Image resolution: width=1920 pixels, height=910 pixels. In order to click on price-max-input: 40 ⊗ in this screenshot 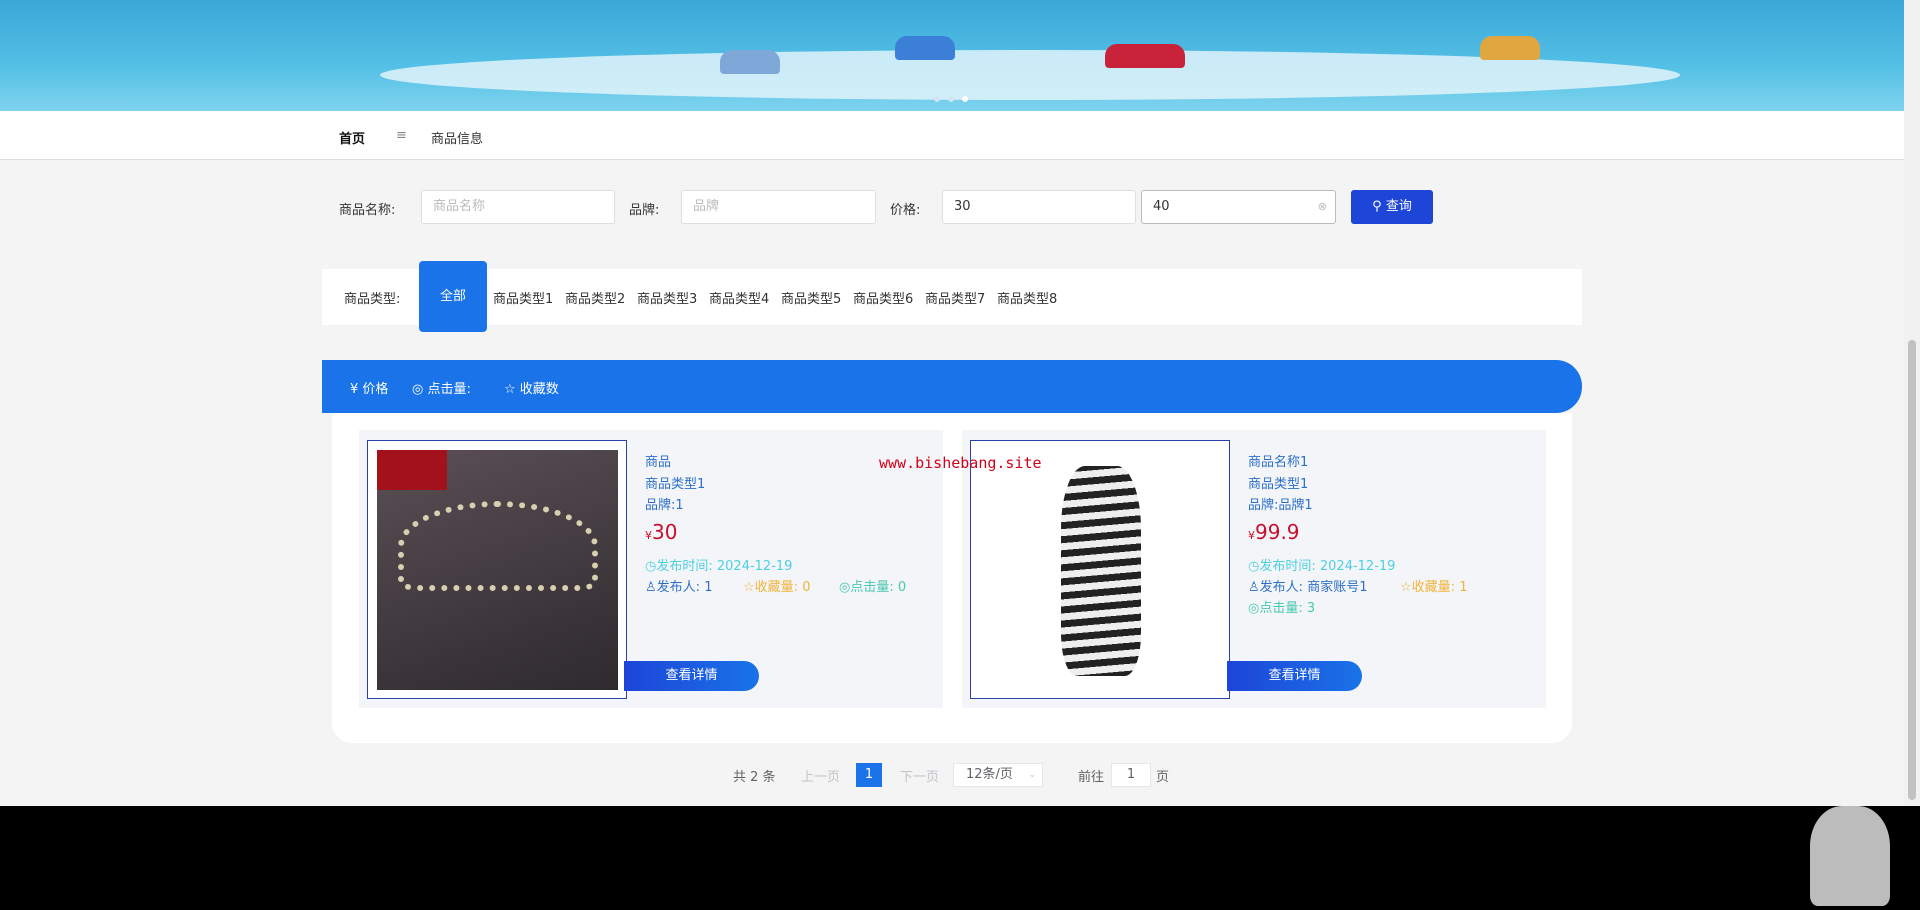, I will do `click(1238, 207)`.